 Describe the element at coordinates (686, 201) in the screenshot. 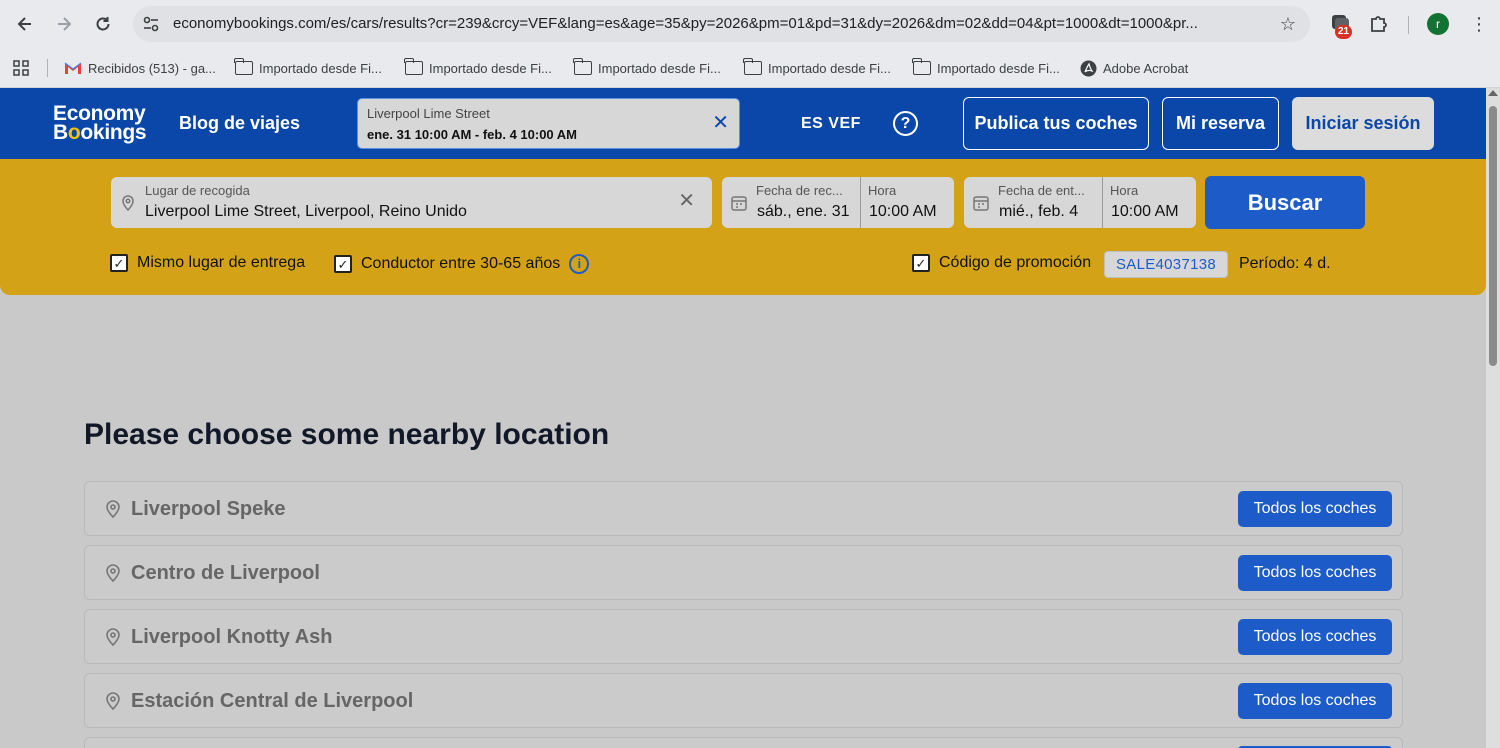

I see `clear-icon: ✕` at that location.